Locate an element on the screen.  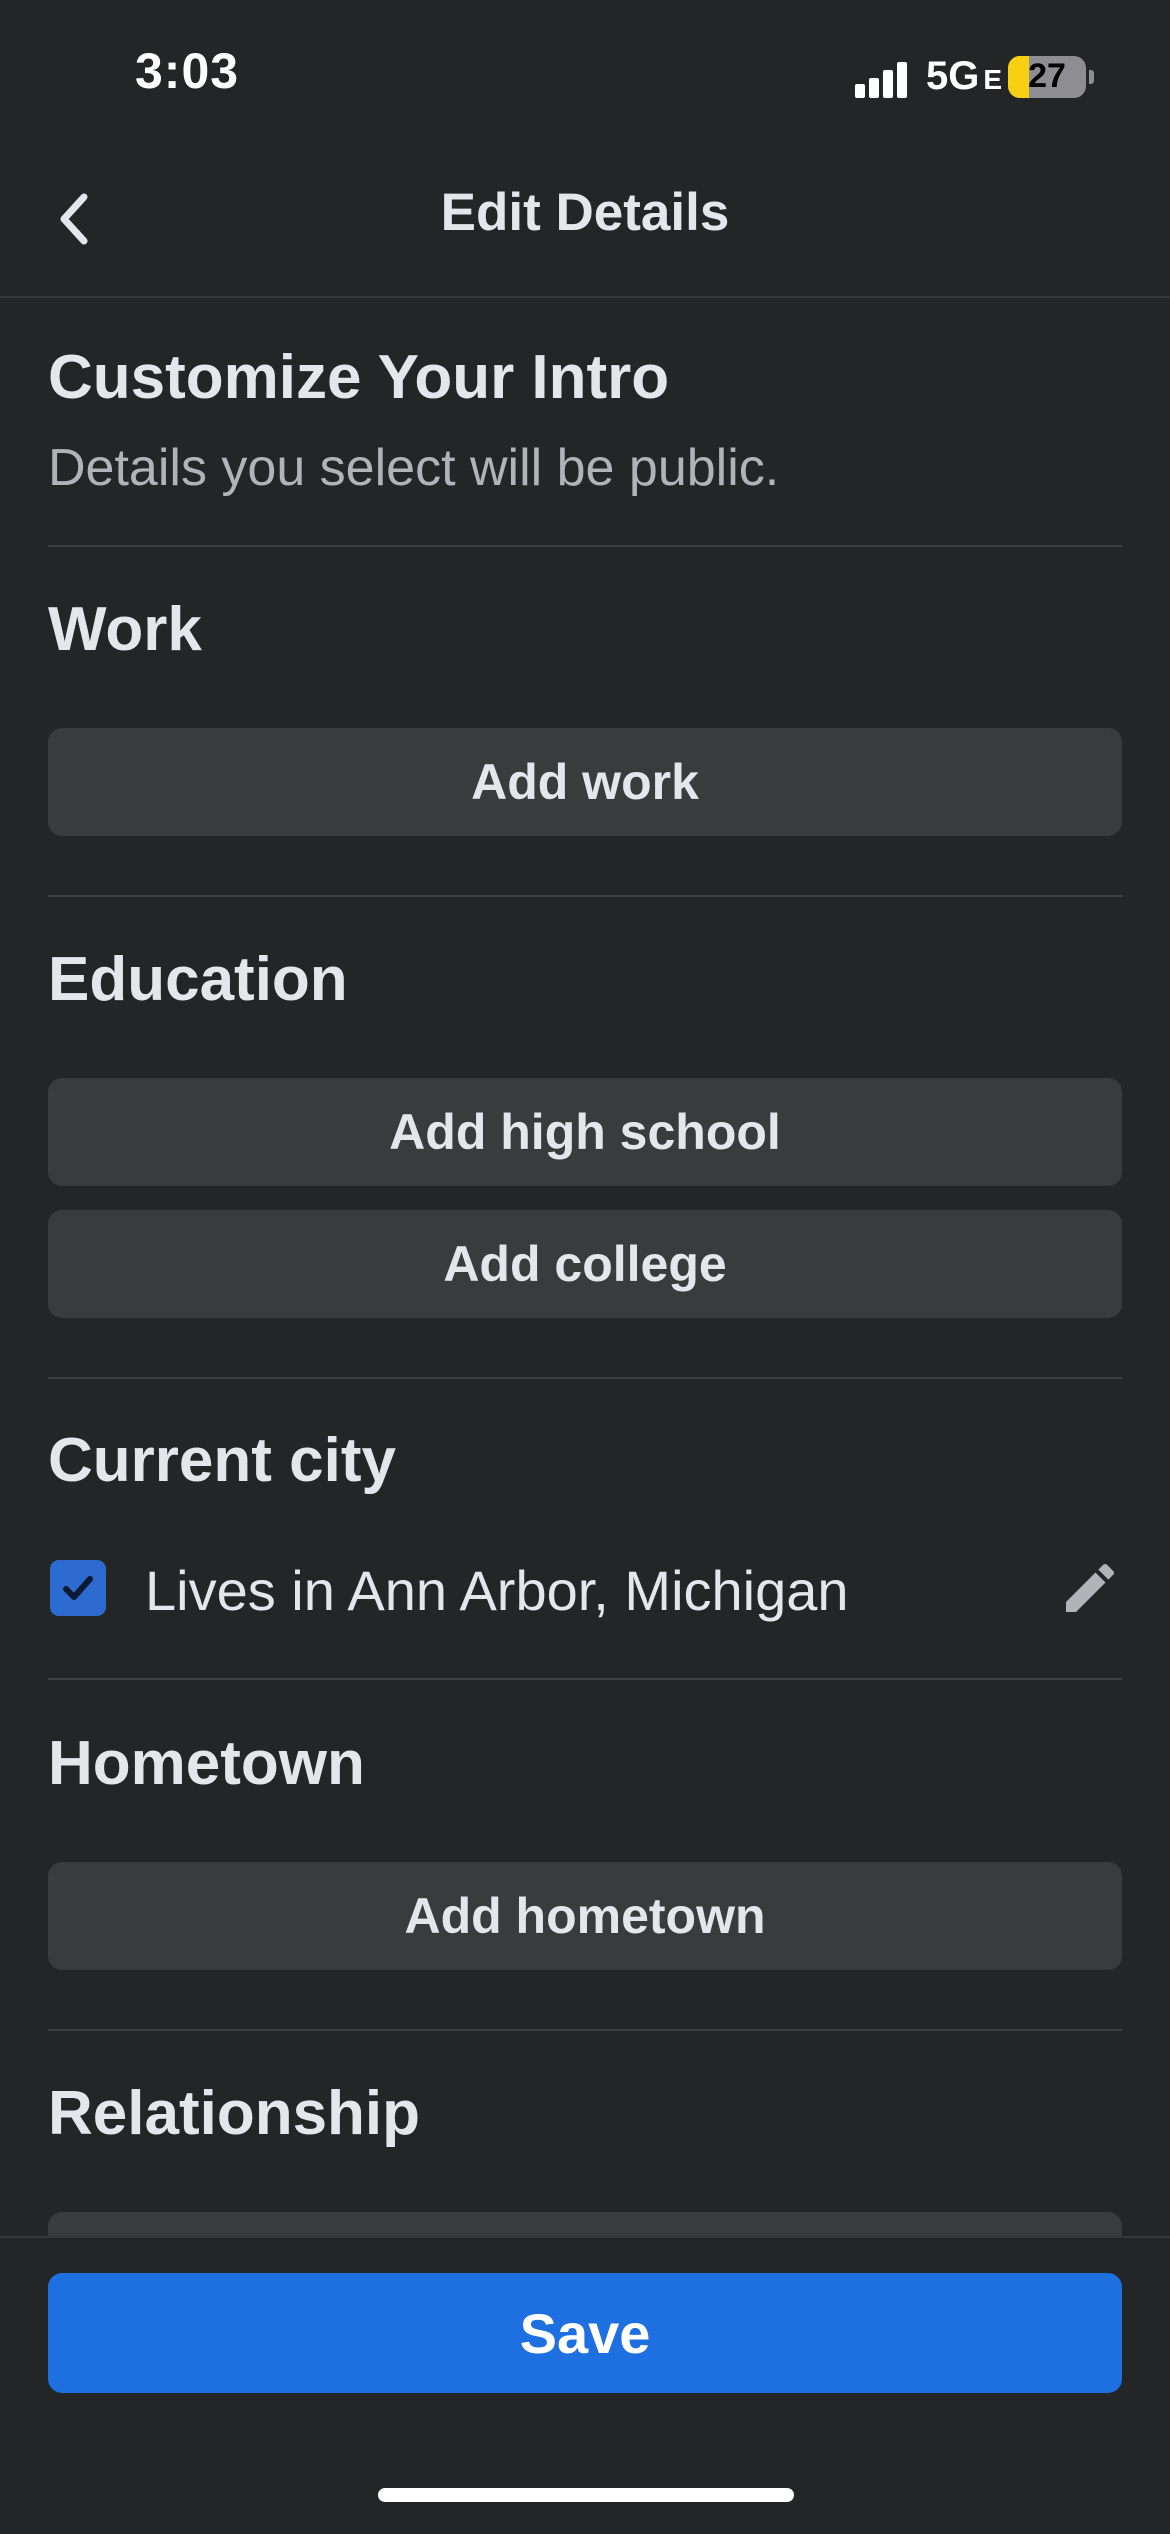
add-college-button: Add college is located at coordinates (585, 1264).